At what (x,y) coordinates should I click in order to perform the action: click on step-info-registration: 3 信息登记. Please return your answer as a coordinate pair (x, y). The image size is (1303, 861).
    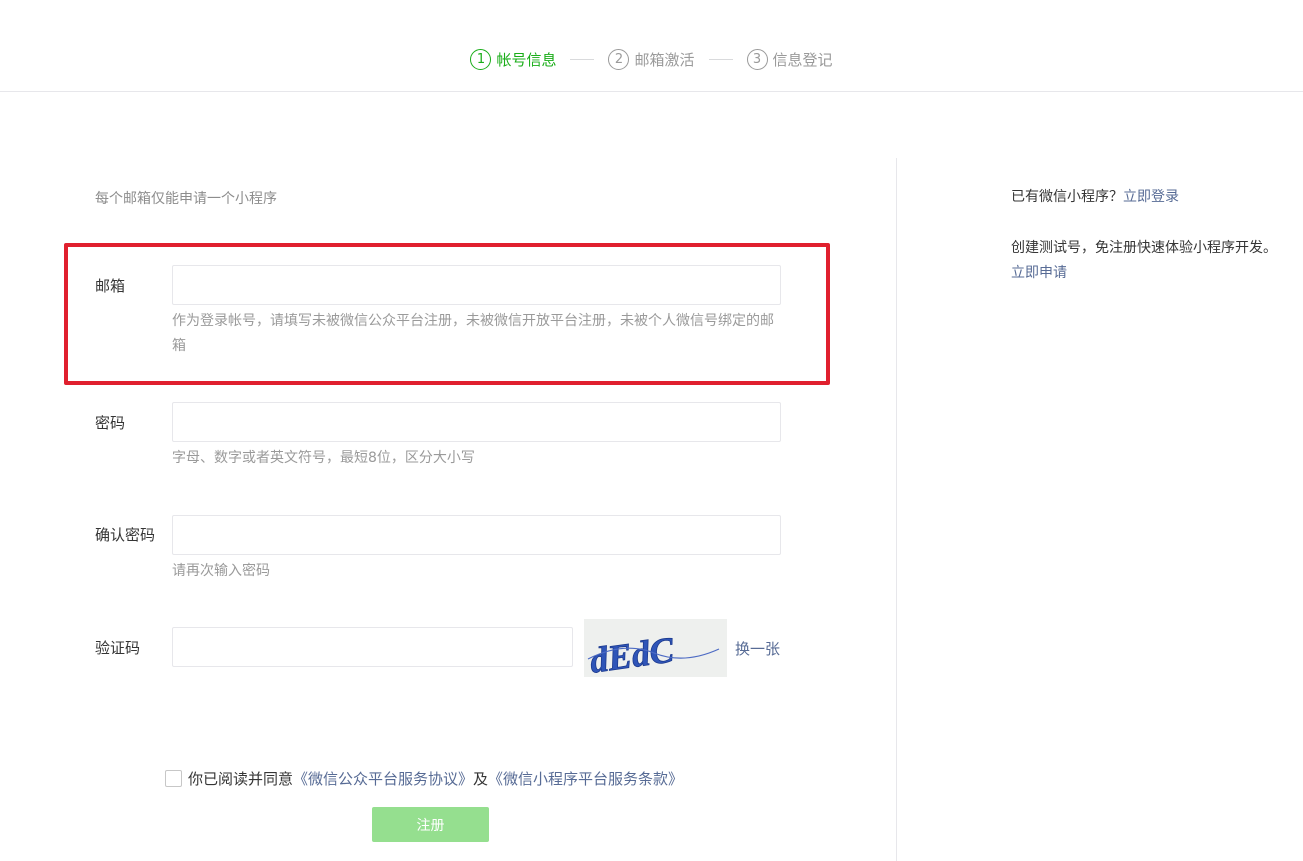
    Looking at the image, I should click on (789, 59).